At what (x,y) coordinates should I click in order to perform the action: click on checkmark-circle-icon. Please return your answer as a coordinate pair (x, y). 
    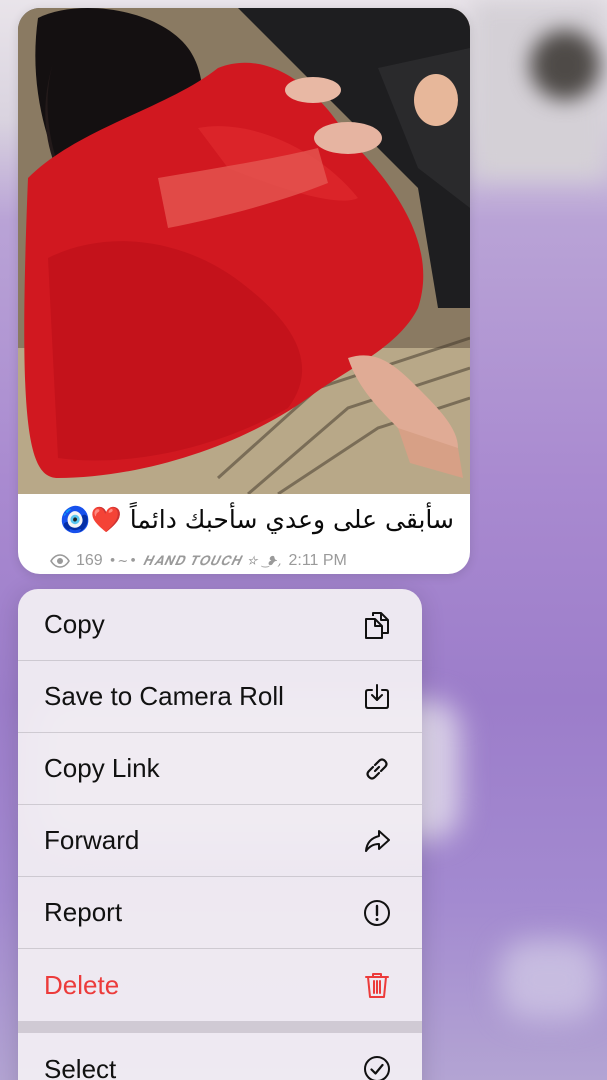
    Looking at the image, I should click on (377, 1066).